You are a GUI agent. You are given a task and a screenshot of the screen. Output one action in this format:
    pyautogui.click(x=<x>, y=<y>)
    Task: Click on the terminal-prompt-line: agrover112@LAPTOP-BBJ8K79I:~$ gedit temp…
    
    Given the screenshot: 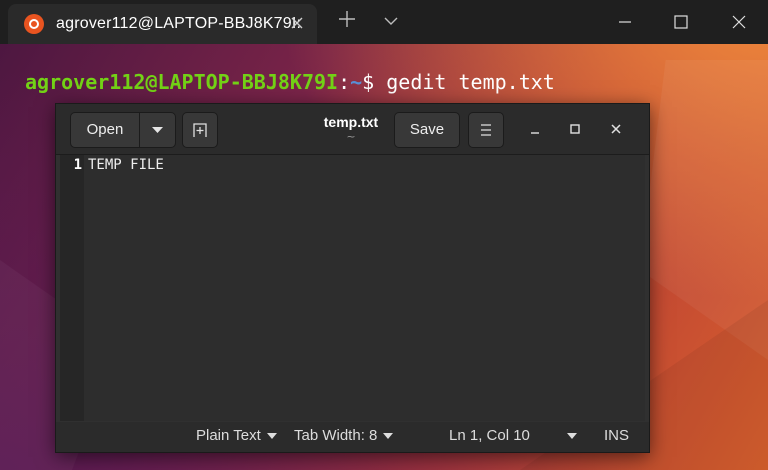 What is the action you would take?
    pyautogui.click(x=290, y=82)
    